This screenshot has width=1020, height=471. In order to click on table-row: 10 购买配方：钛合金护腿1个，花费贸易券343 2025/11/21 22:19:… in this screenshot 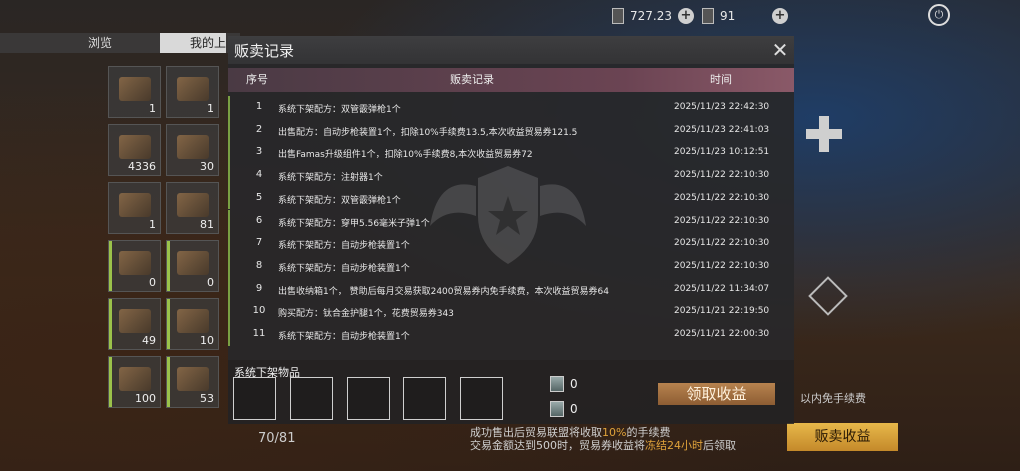, I will do `click(511, 311)`.